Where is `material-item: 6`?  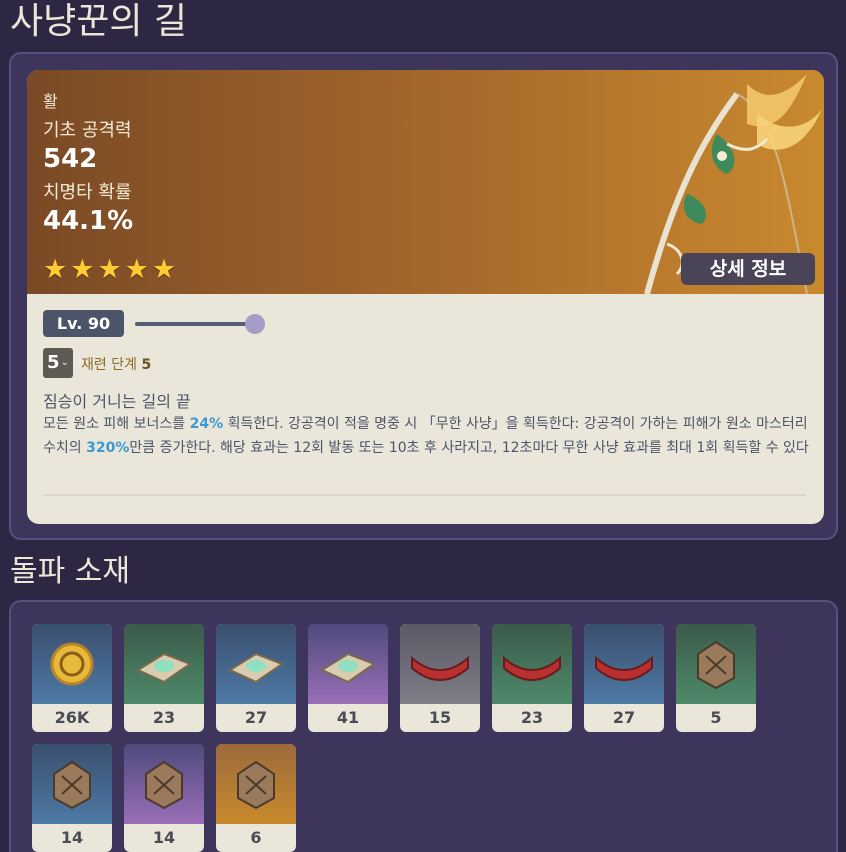
material-item: 6 is located at coordinates (256, 798).